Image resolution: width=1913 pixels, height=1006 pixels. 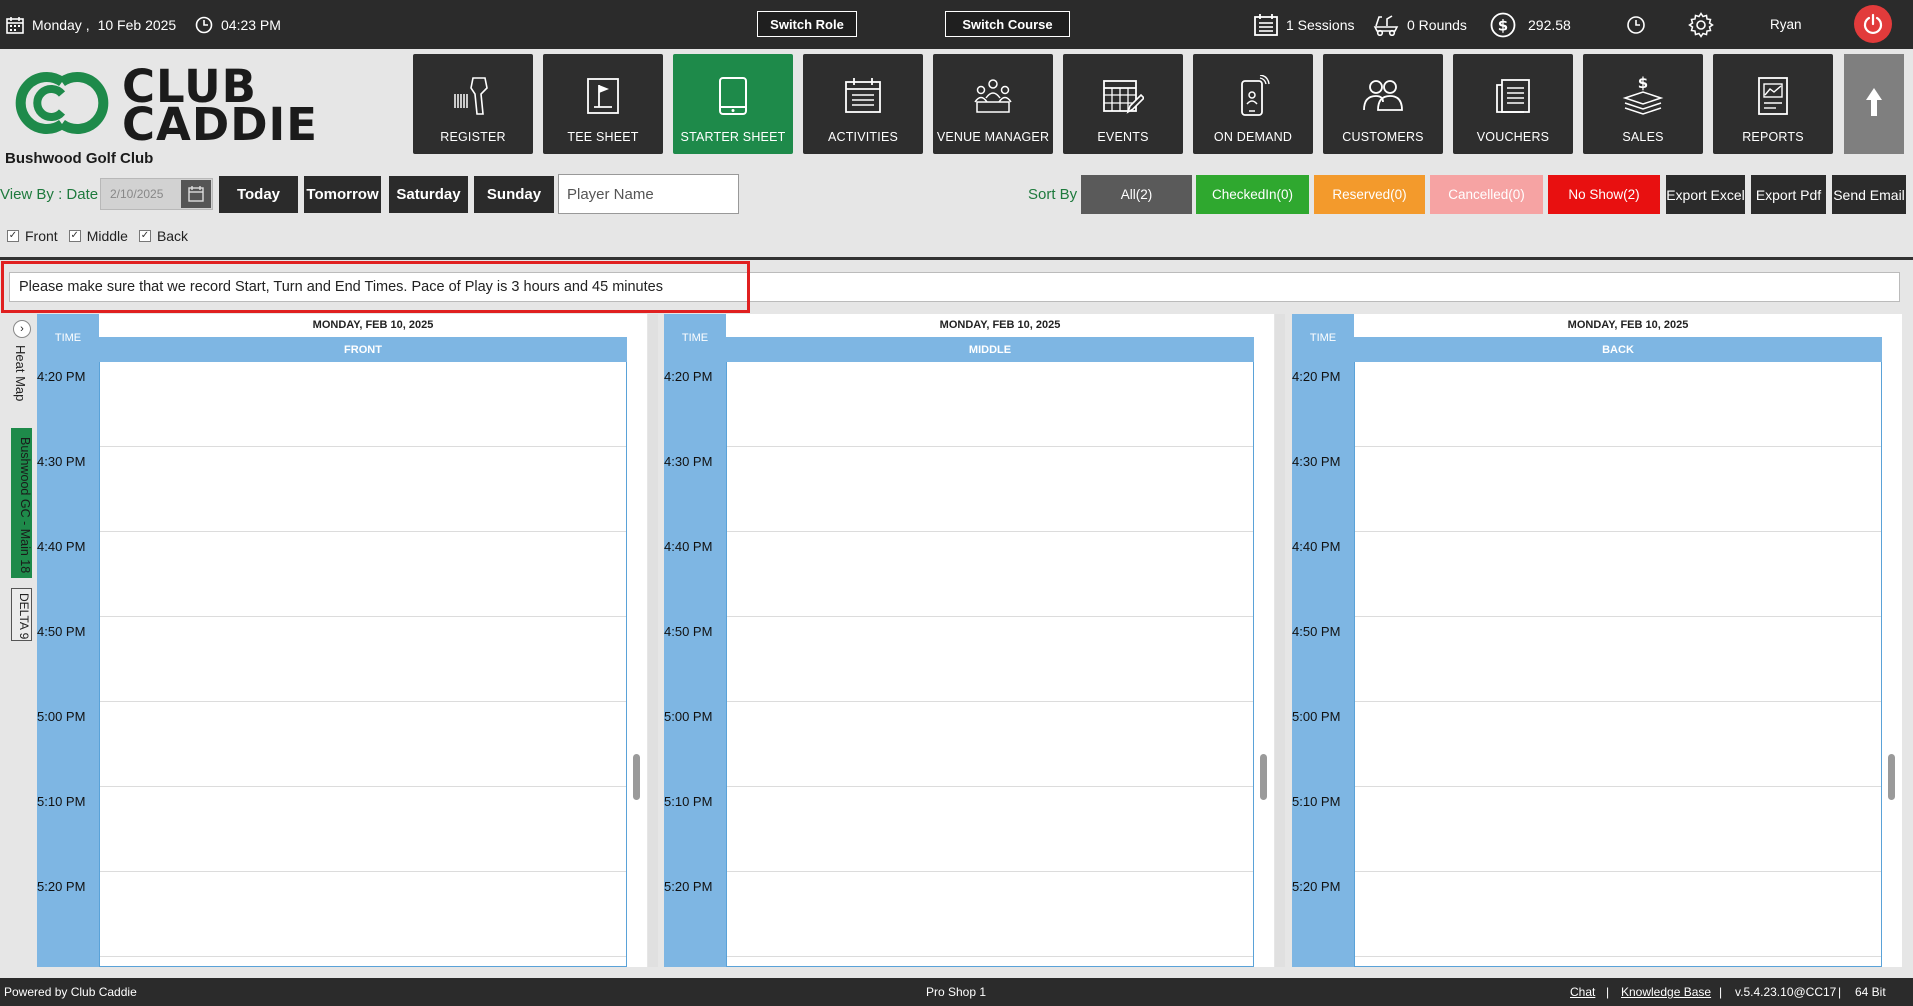 What do you see at coordinates (1513, 96) in the screenshot?
I see `voucher-icon` at bounding box center [1513, 96].